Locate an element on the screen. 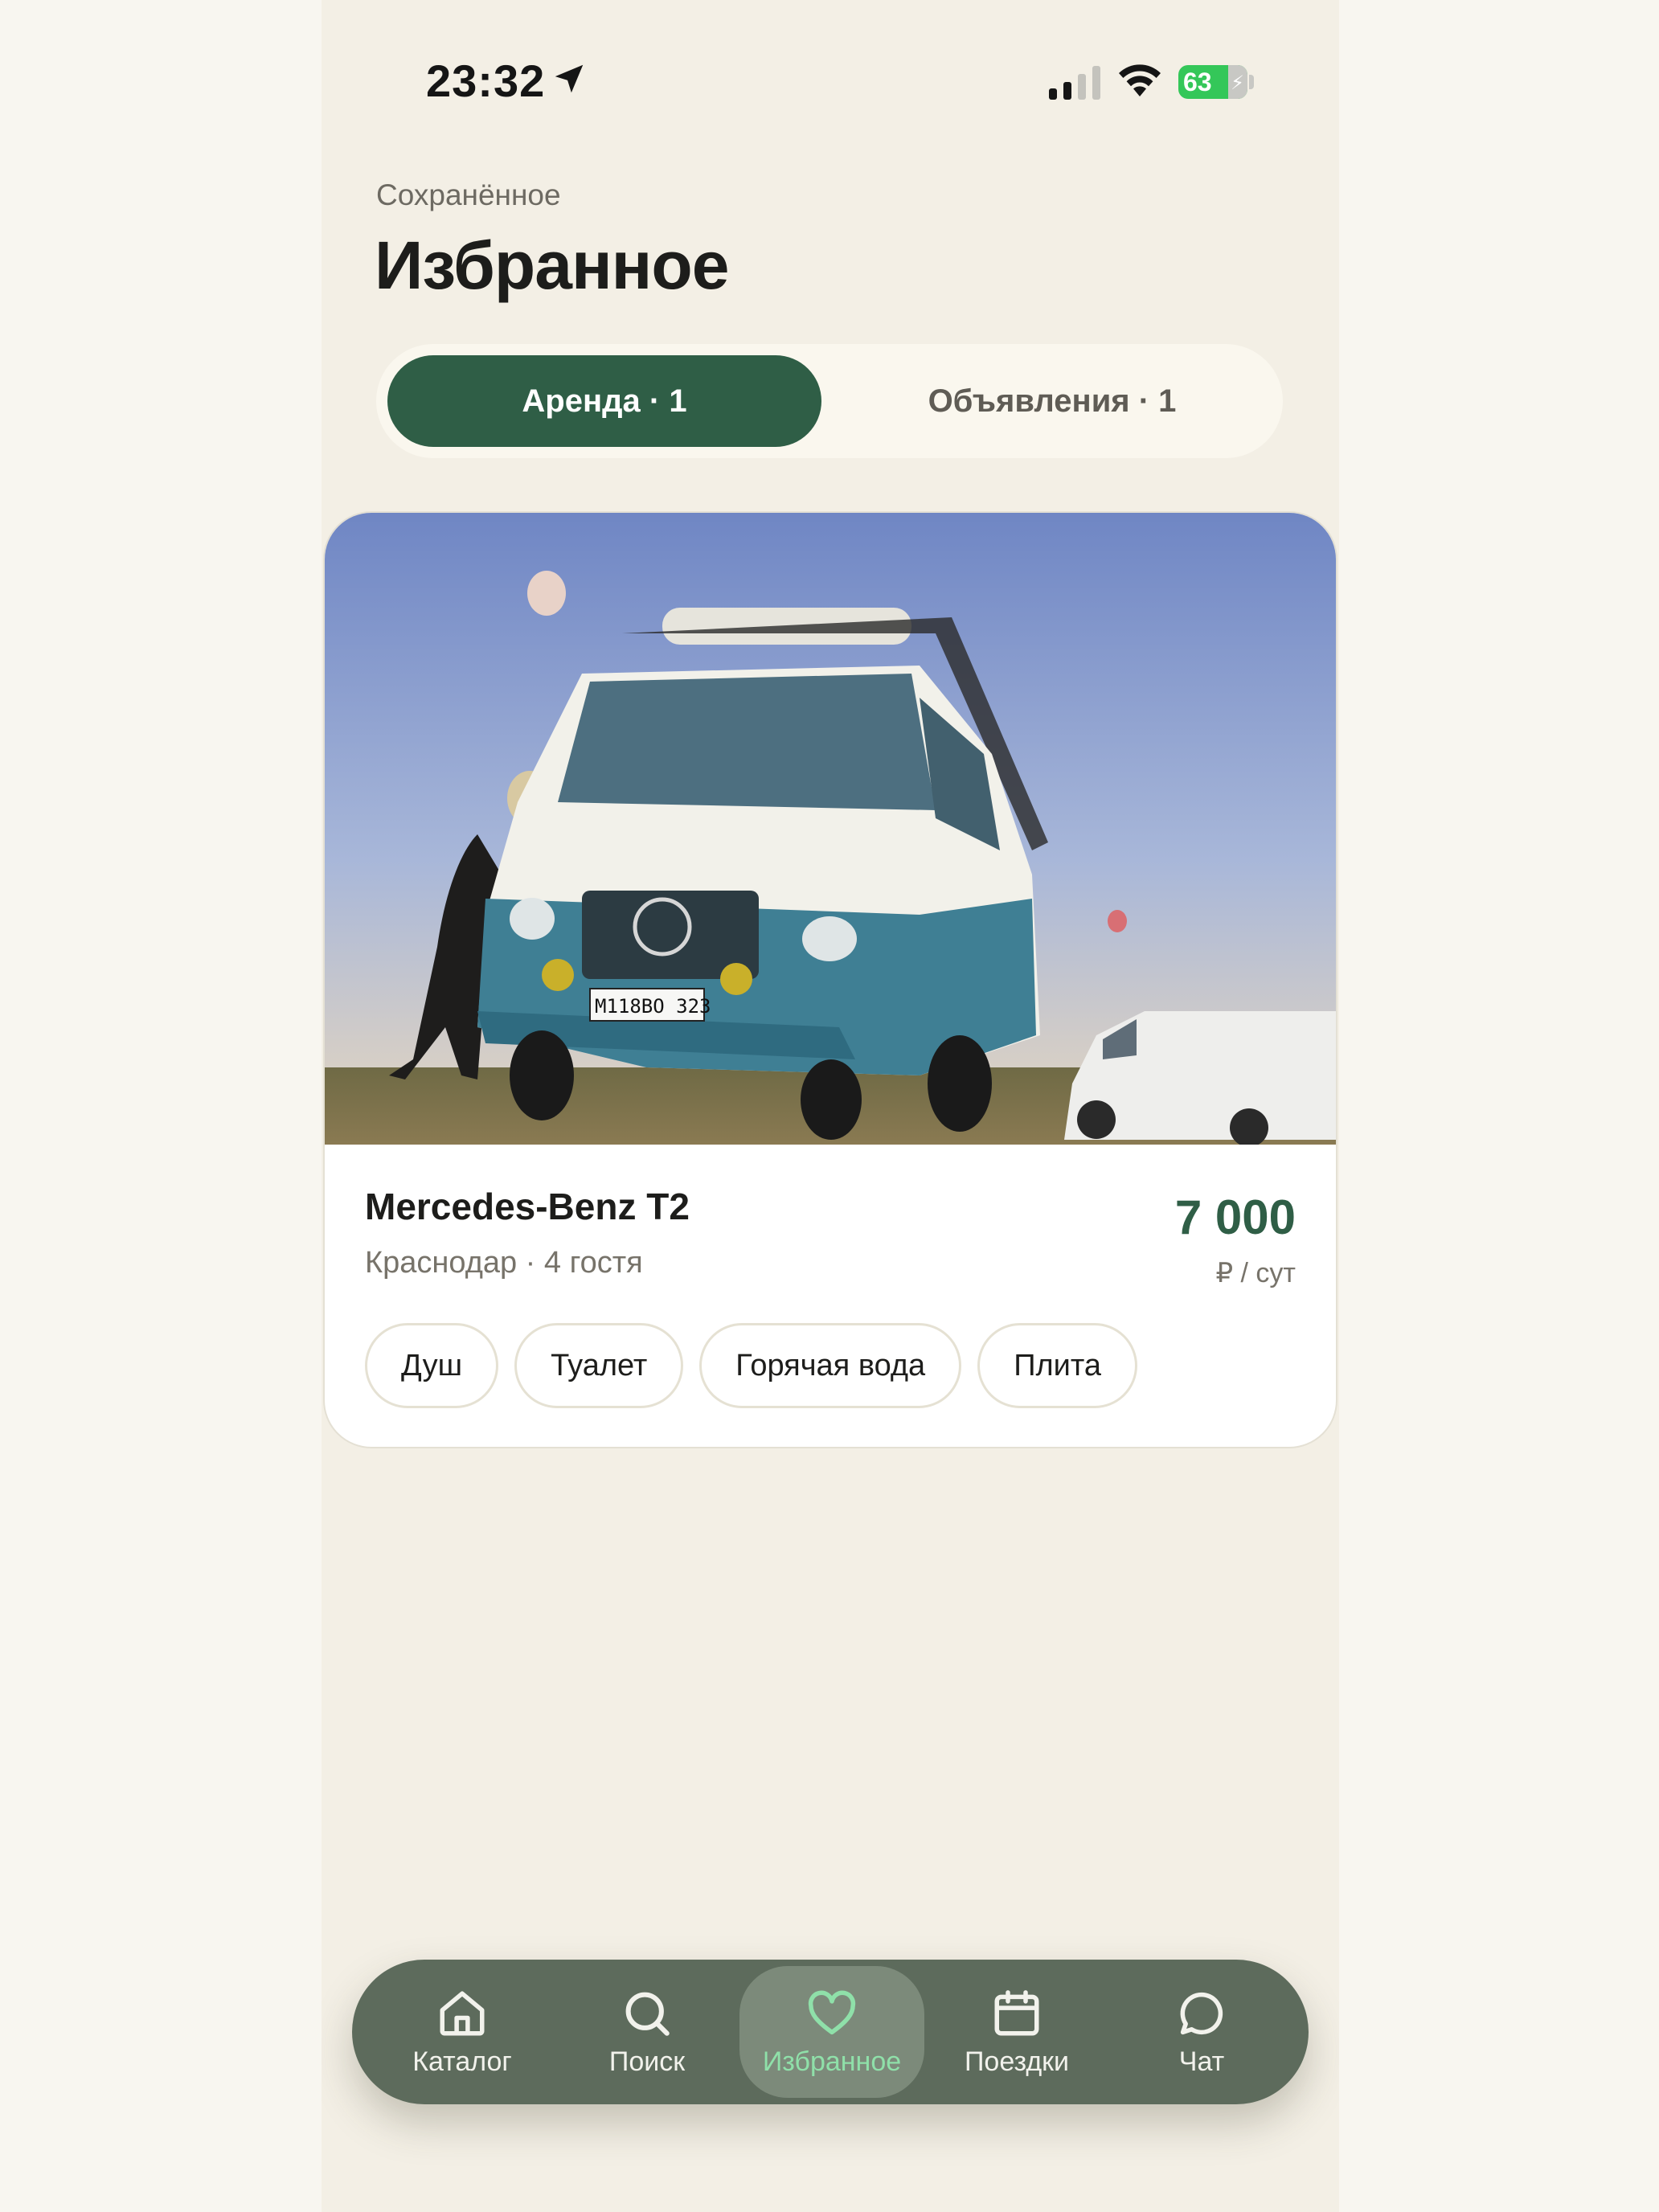 This screenshot has height=2212, width=1659. amenity-tag: Горячая вода is located at coordinates (830, 1365).